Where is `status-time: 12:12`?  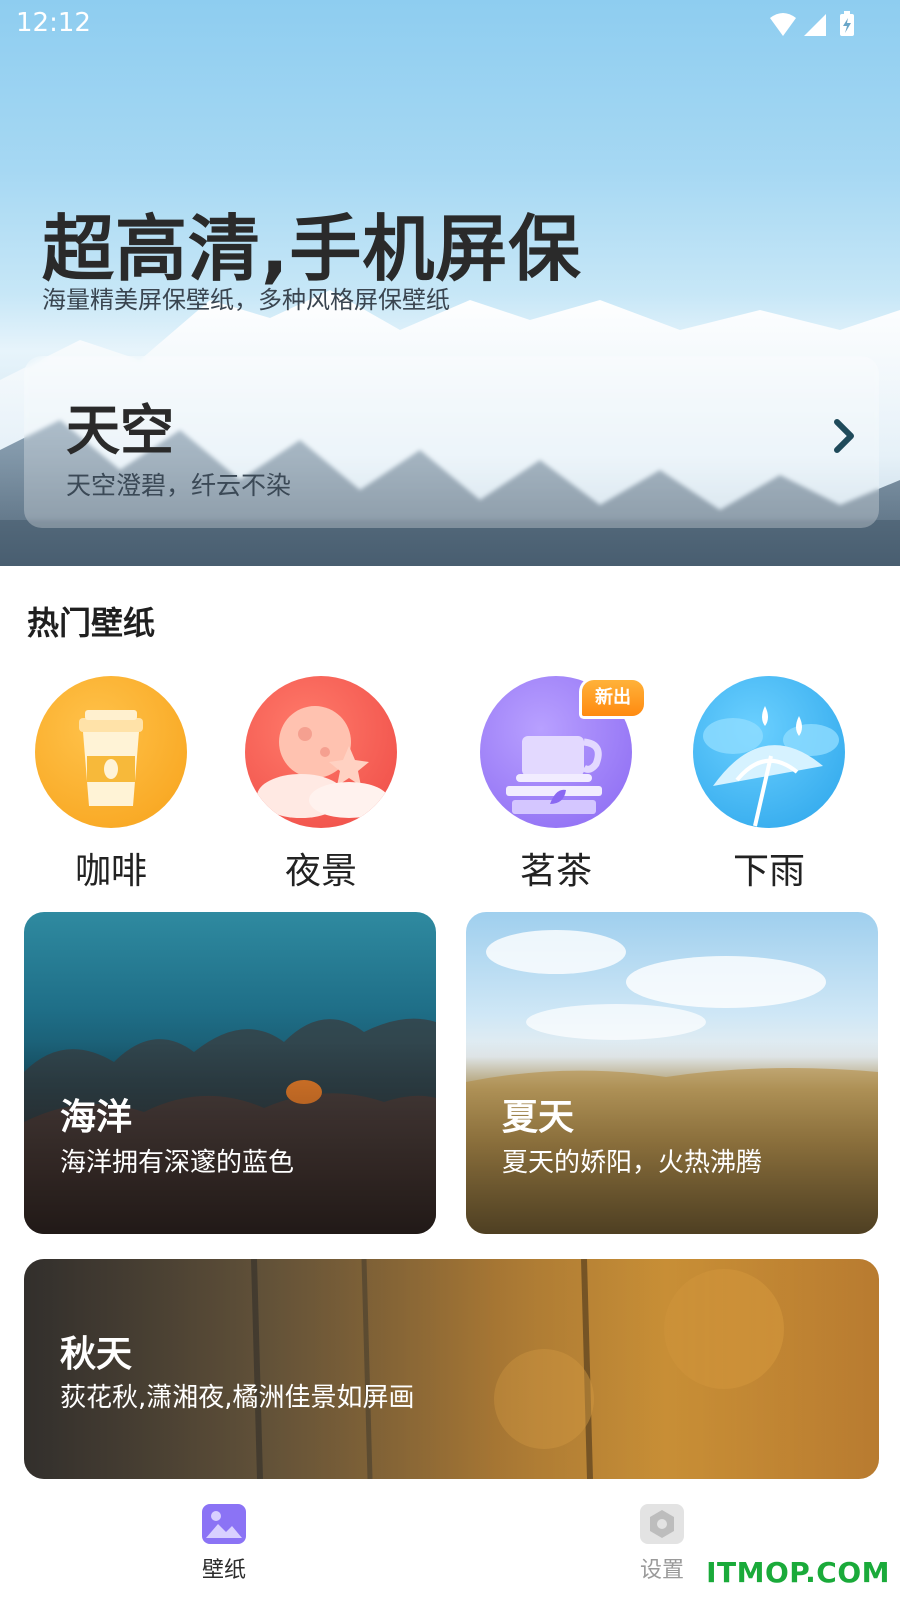 status-time: 12:12 is located at coordinates (53, 23).